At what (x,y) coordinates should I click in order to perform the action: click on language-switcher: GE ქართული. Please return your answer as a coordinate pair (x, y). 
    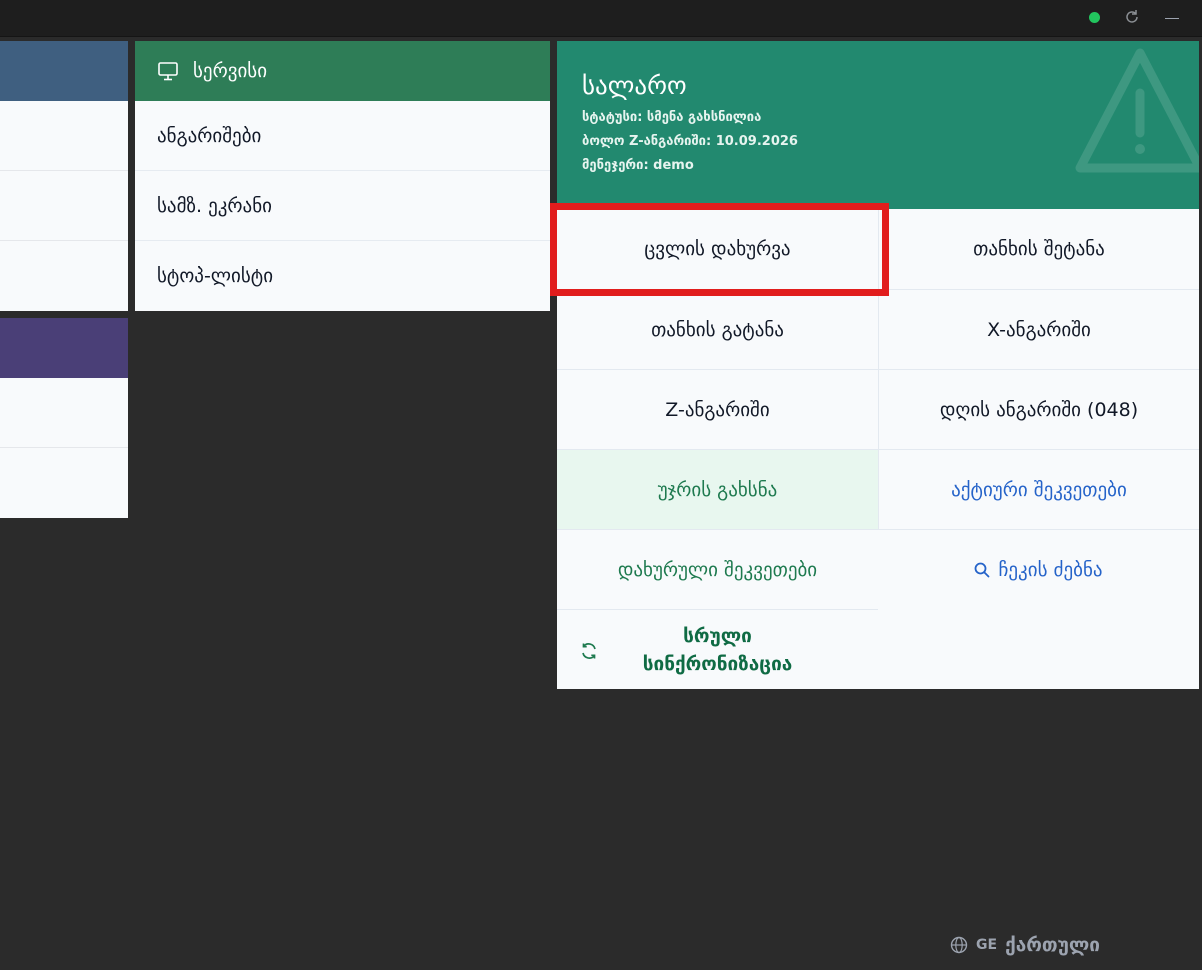
    Looking at the image, I should click on (1025, 945).